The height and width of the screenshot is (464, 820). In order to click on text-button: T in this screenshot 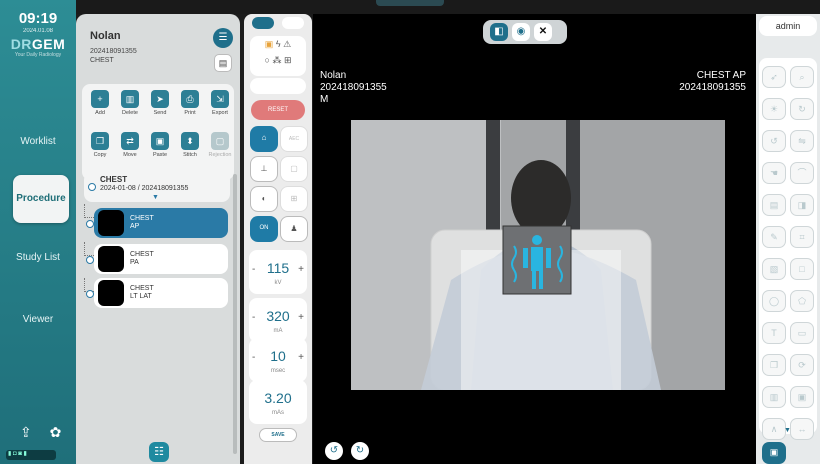, I will do `click(774, 333)`.